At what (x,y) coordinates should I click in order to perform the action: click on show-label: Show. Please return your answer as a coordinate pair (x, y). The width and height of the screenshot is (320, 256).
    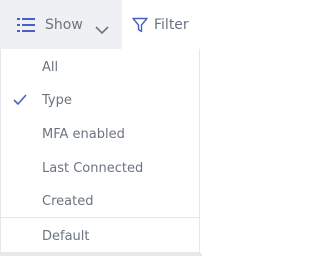
    Looking at the image, I should click on (64, 25).